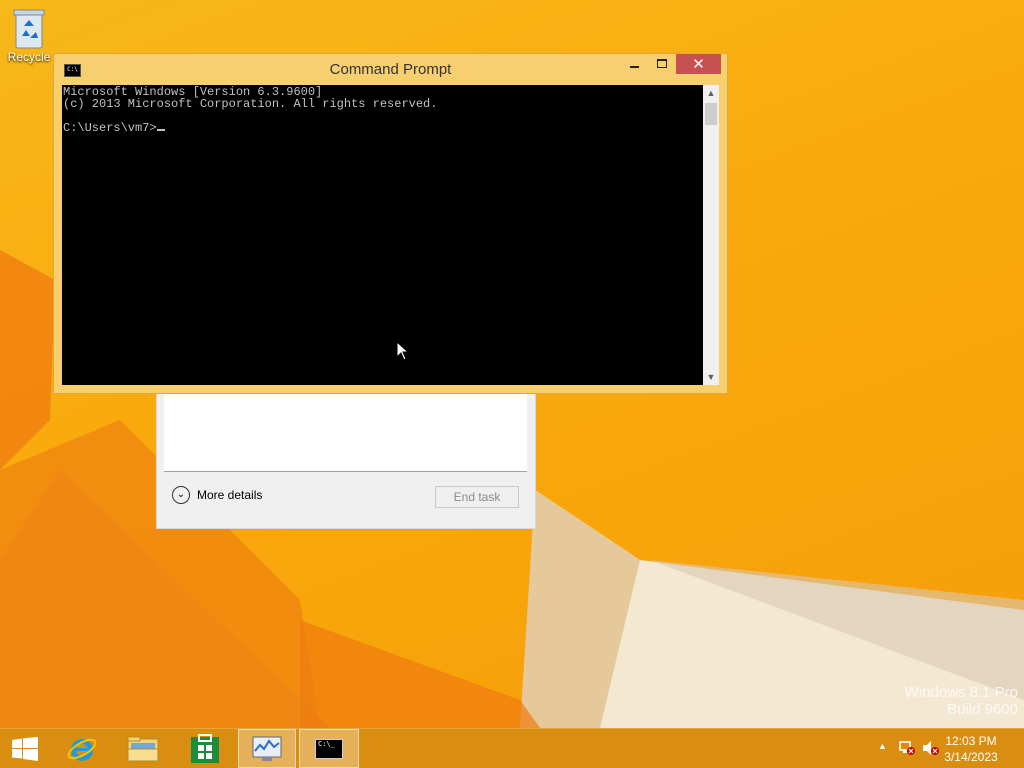  I want to click on maximize-icon, so click(662, 63).